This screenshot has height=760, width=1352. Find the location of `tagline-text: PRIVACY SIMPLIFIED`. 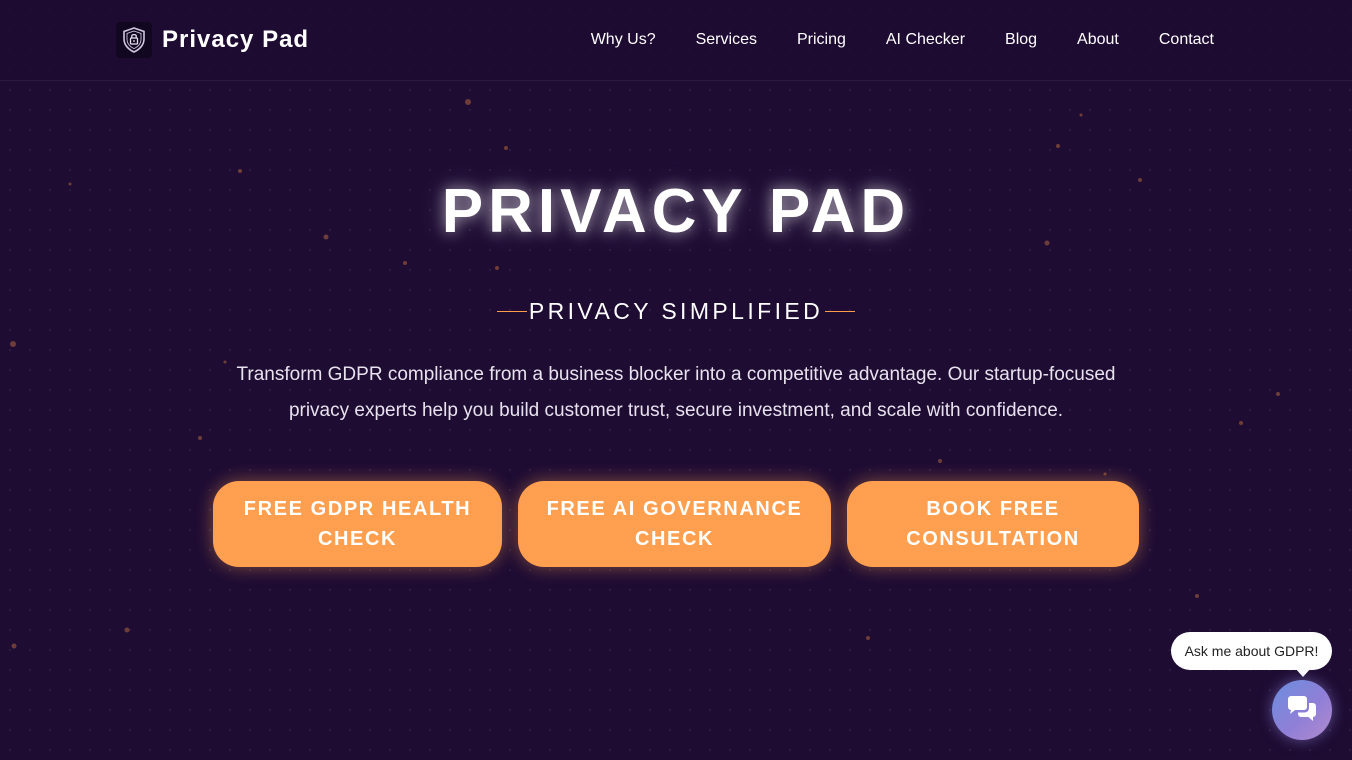

tagline-text: PRIVACY SIMPLIFIED is located at coordinates (676, 311).